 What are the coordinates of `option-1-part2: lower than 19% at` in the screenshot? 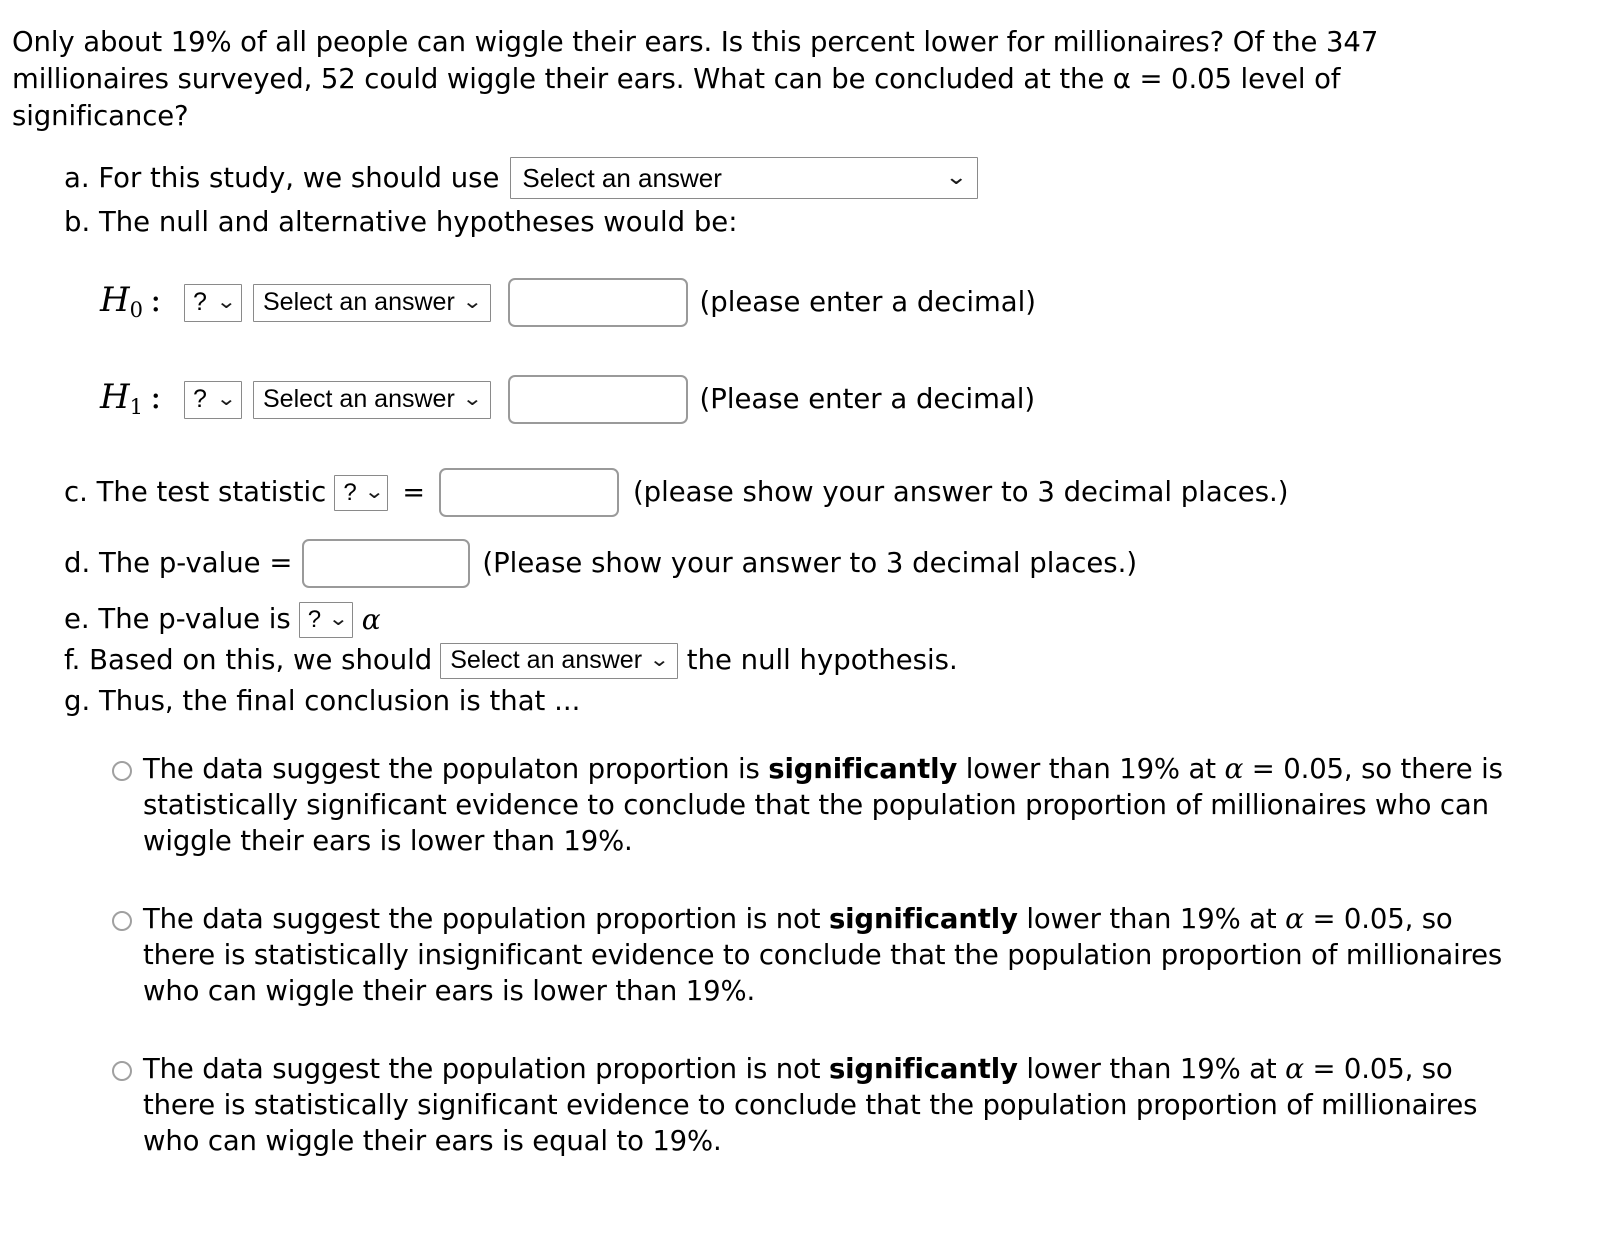 It's located at (1091, 769).